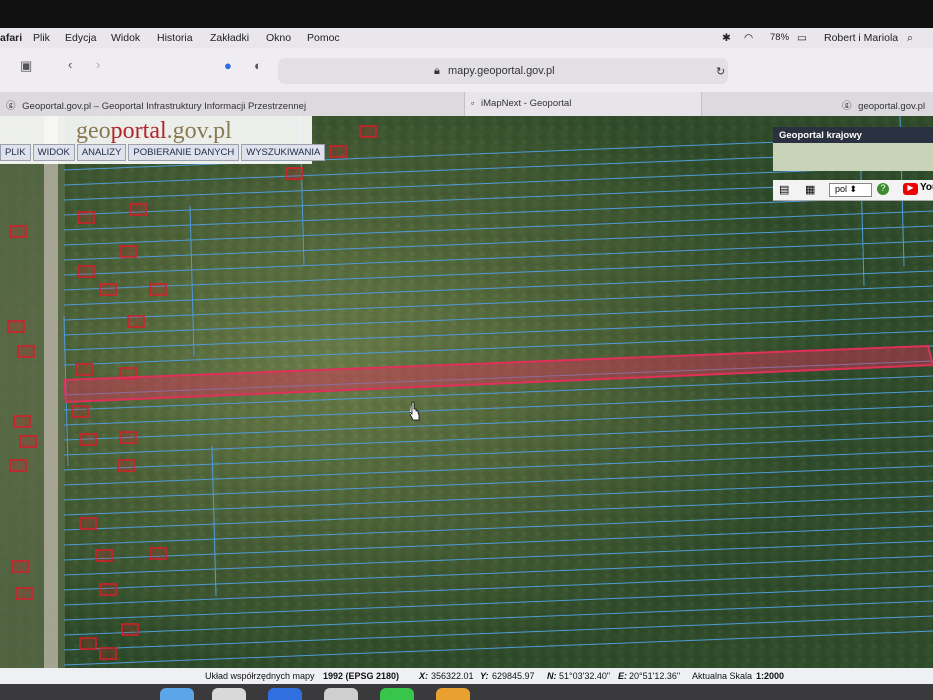 This screenshot has width=933, height=700. What do you see at coordinates (726, 38) in the screenshot?
I see `bluetooth-icon: ✱` at bounding box center [726, 38].